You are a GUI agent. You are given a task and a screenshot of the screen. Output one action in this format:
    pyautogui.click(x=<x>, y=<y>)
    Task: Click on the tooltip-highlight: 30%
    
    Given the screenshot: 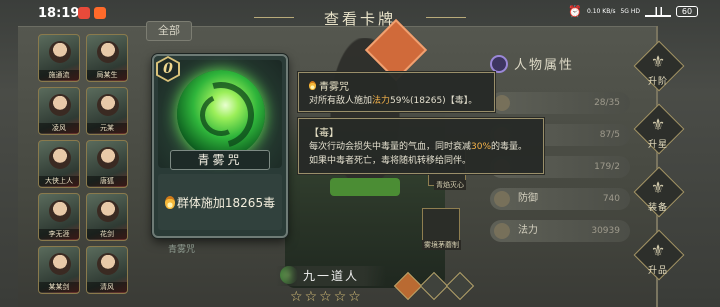 What is the action you would take?
    pyautogui.click(x=481, y=147)
    